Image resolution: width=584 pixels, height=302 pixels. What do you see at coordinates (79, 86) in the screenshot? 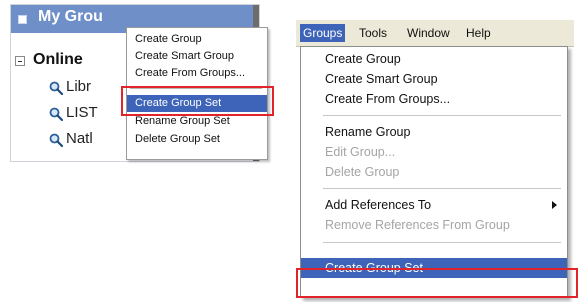
I see `tree-item-label: Libr` at bounding box center [79, 86].